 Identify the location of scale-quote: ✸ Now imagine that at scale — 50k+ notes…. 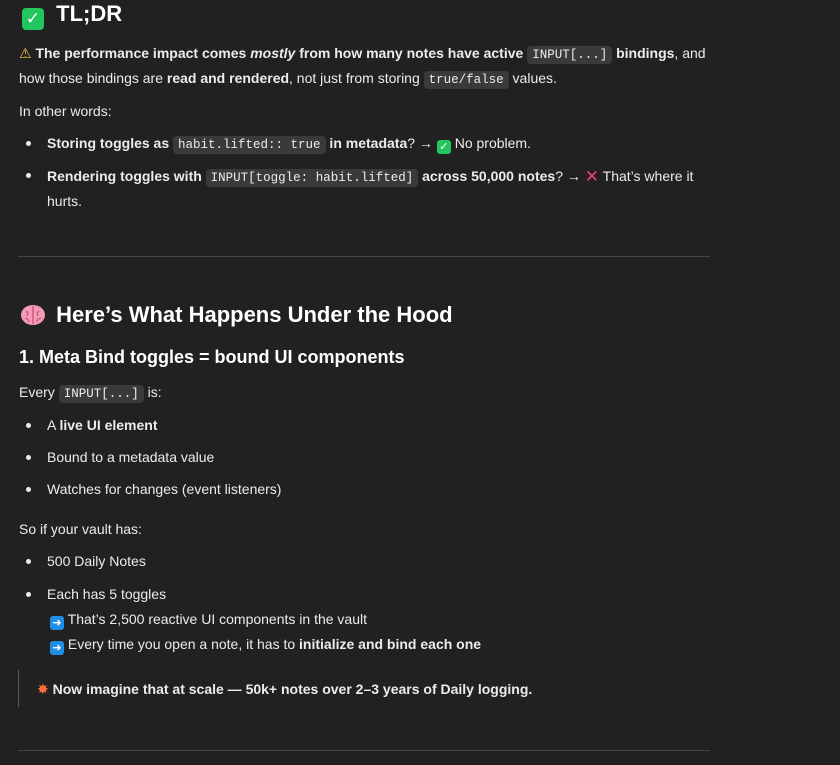
(284, 689).